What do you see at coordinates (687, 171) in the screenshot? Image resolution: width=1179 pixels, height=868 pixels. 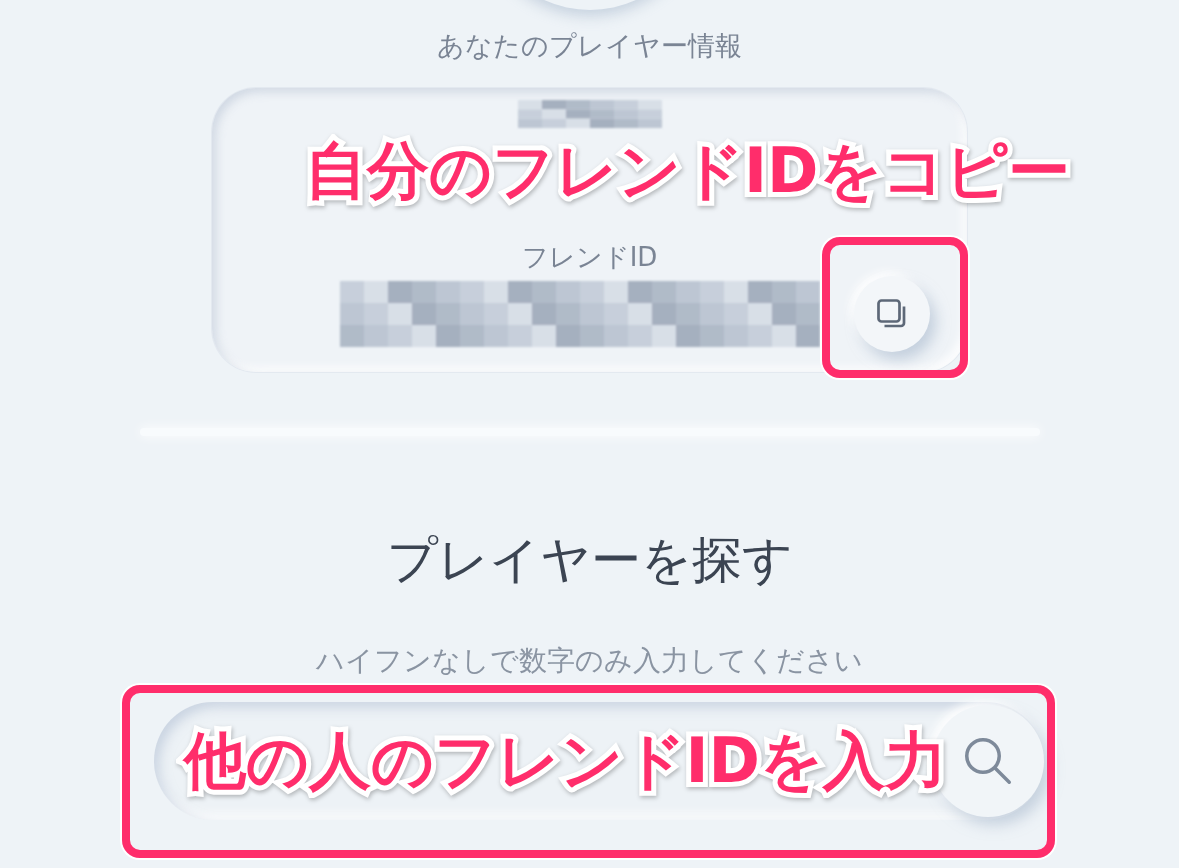 I see `annotation-label: 自分のフレンドIDをコピー` at bounding box center [687, 171].